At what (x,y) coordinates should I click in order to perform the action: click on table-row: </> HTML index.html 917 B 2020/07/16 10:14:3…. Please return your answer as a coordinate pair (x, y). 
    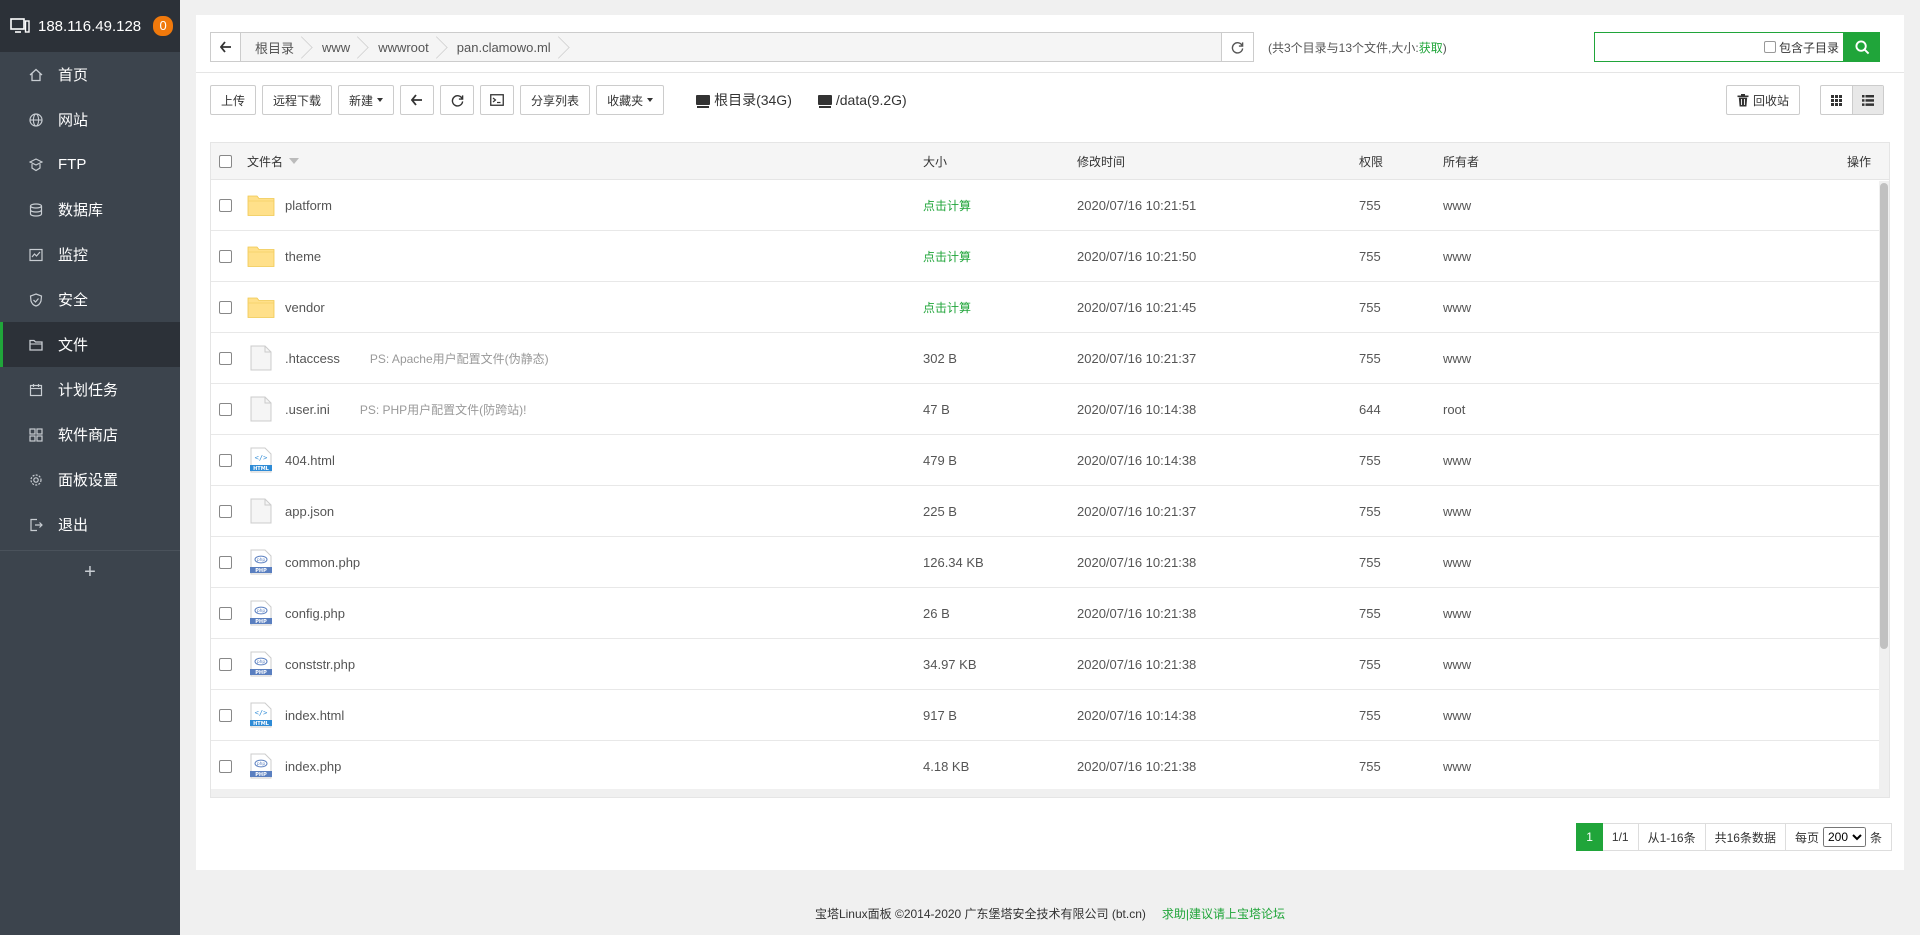
    Looking at the image, I should click on (1050, 715).